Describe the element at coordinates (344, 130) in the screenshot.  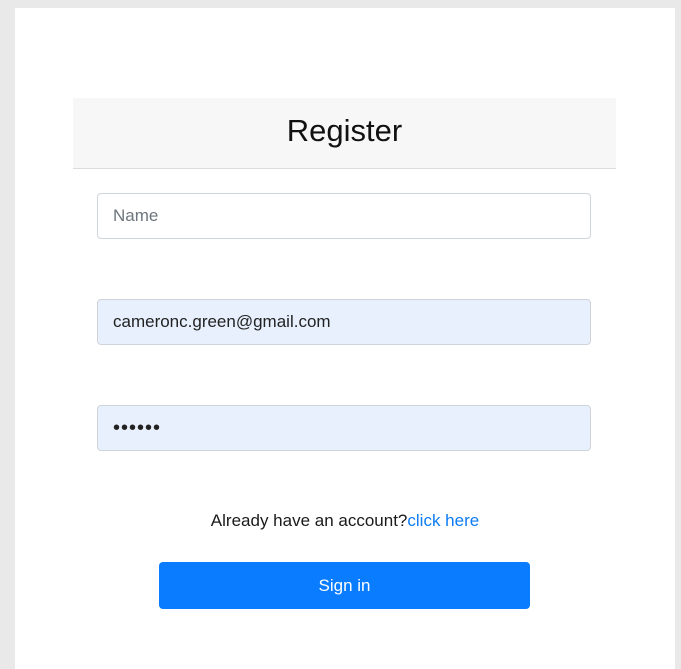
I see `page-title: Register` at that location.